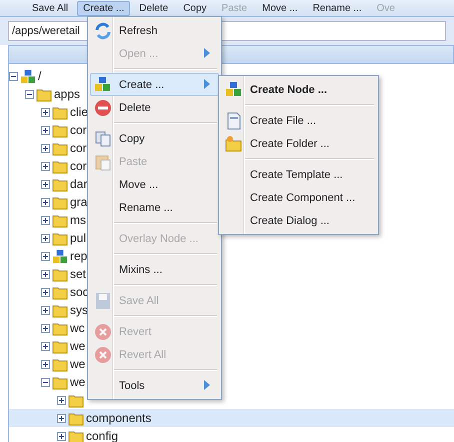 The image size is (454, 442). Describe the element at coordinates (79, 202) in the screenshot. I see `tree-label: gra` at that location.